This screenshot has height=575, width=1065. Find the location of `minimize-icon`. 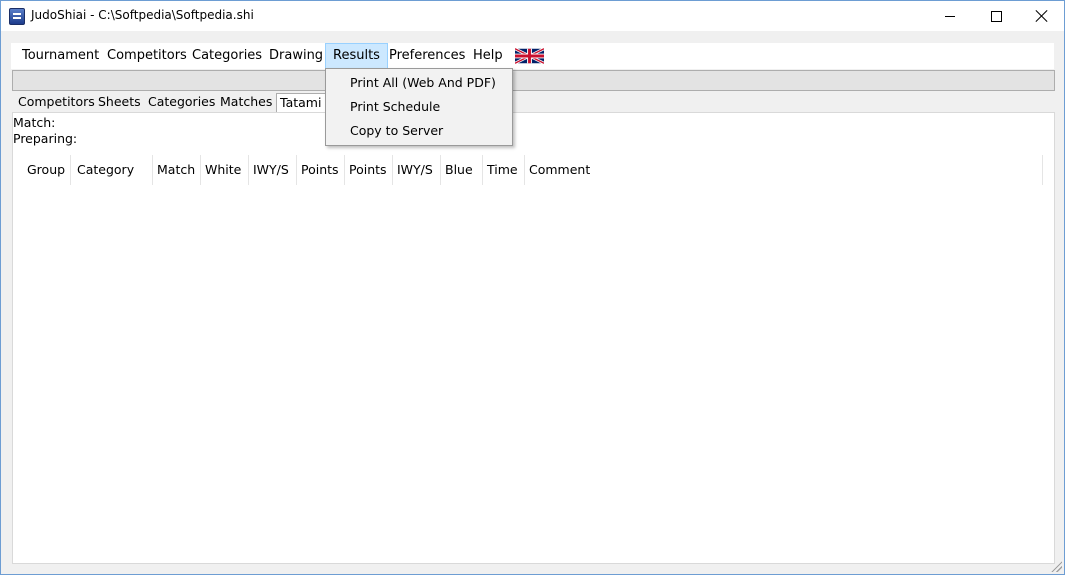

minimize-icon is located at coordinates (950, 16).